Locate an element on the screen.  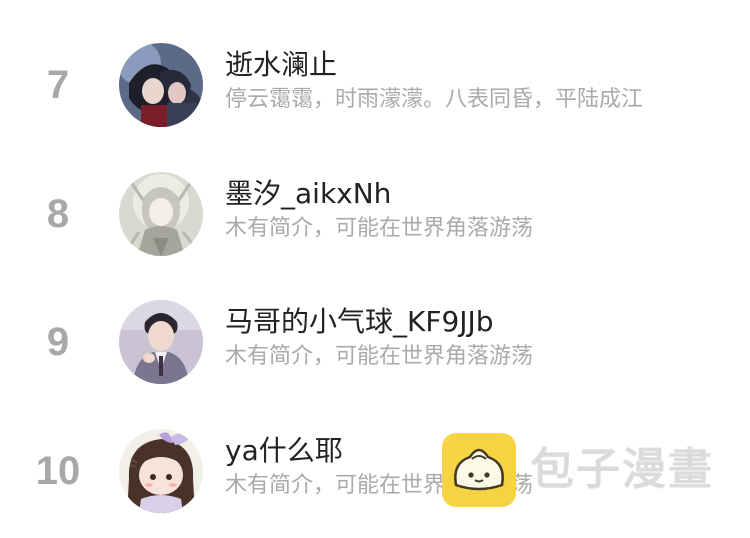
rank-number: 9 is located at coordinates (58, 342).